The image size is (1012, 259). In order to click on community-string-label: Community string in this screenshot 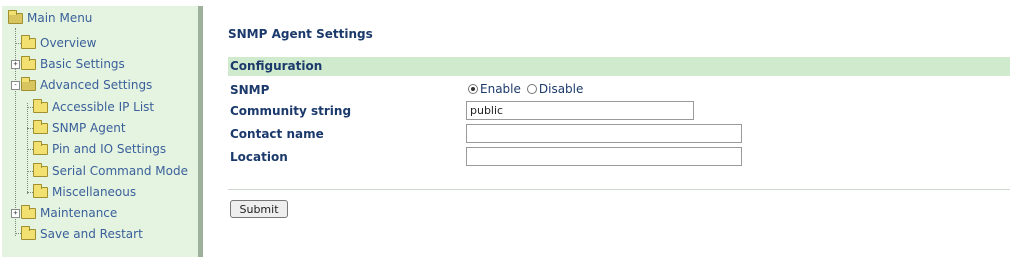, I will do `click(291, 111)`.